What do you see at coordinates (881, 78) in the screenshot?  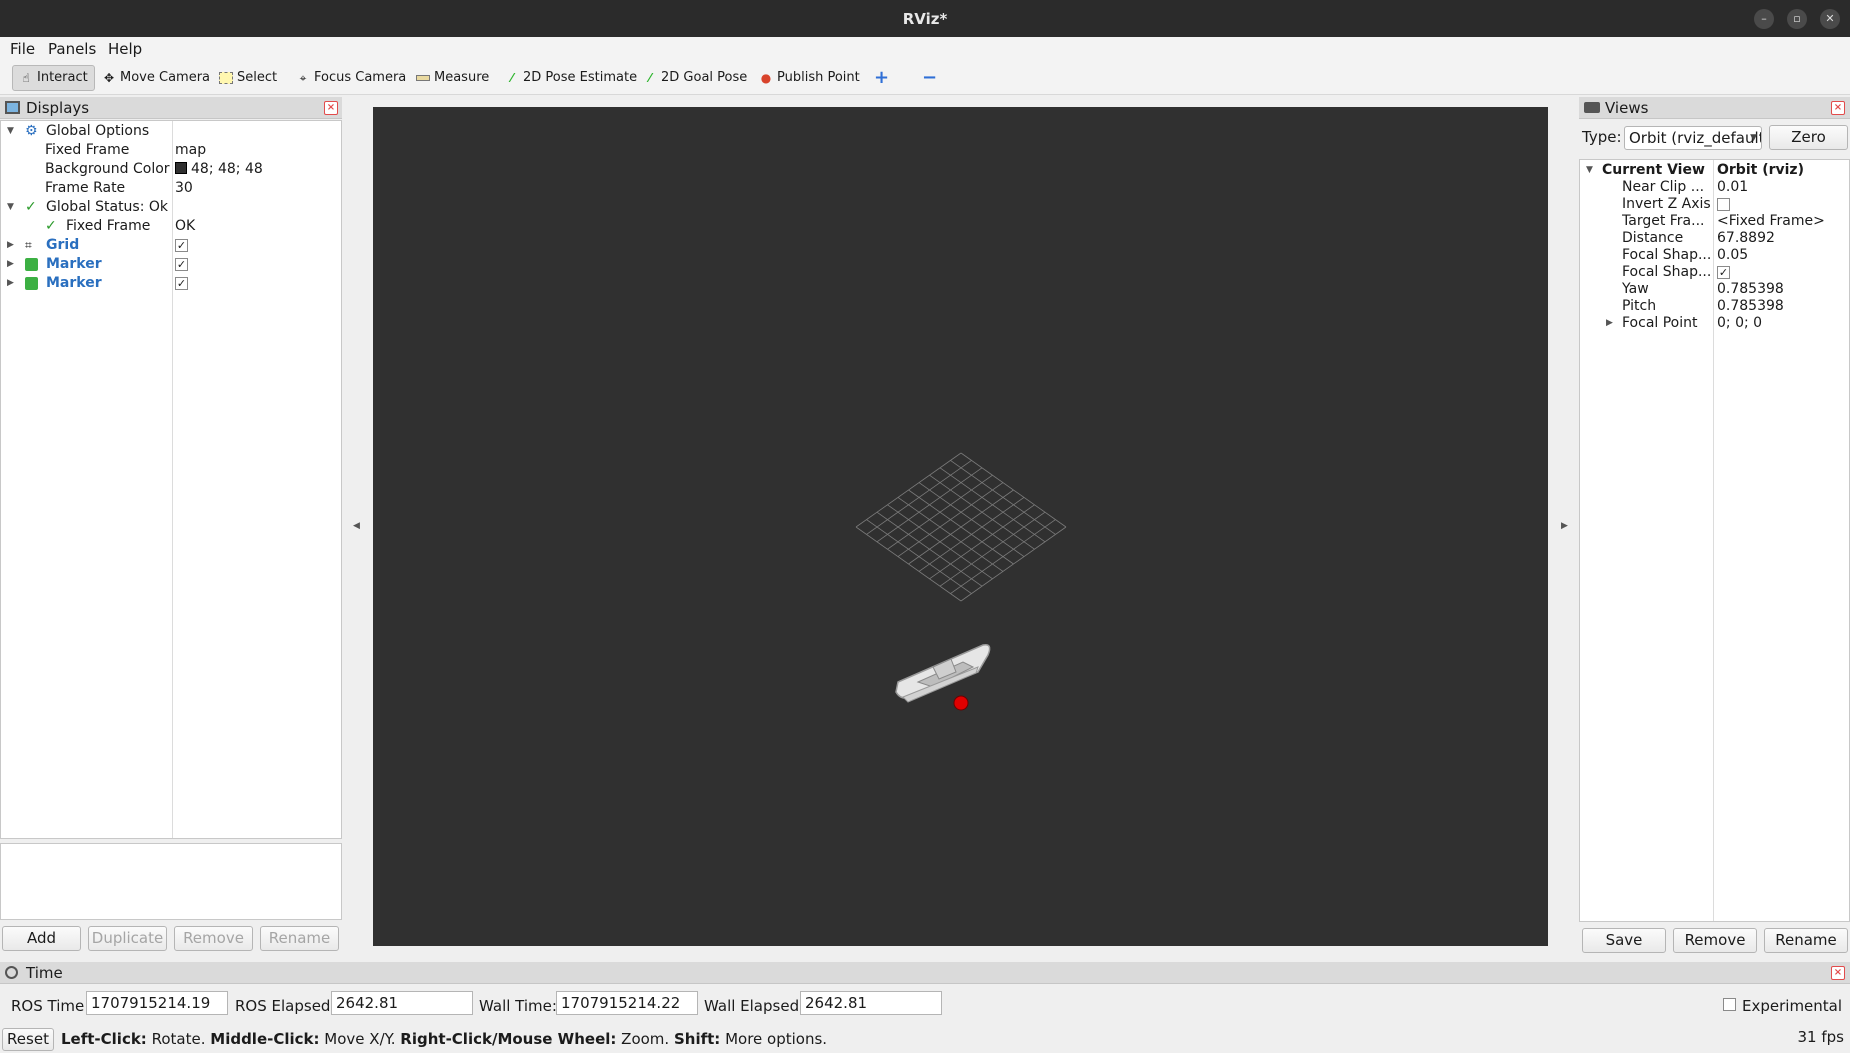 I see `add-tool-icon: +` at bounding box center [881, 78].